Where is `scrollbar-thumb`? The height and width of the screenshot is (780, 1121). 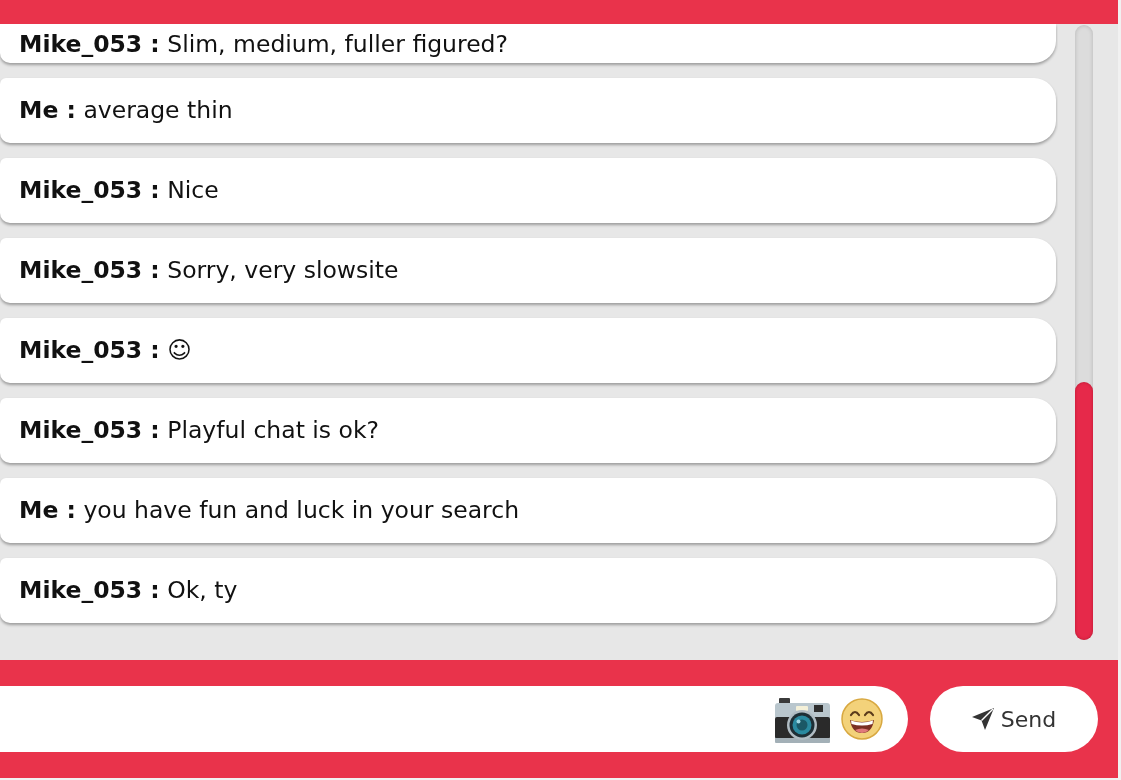 scrollbar-thumb is located at coordinates (1084, 511).